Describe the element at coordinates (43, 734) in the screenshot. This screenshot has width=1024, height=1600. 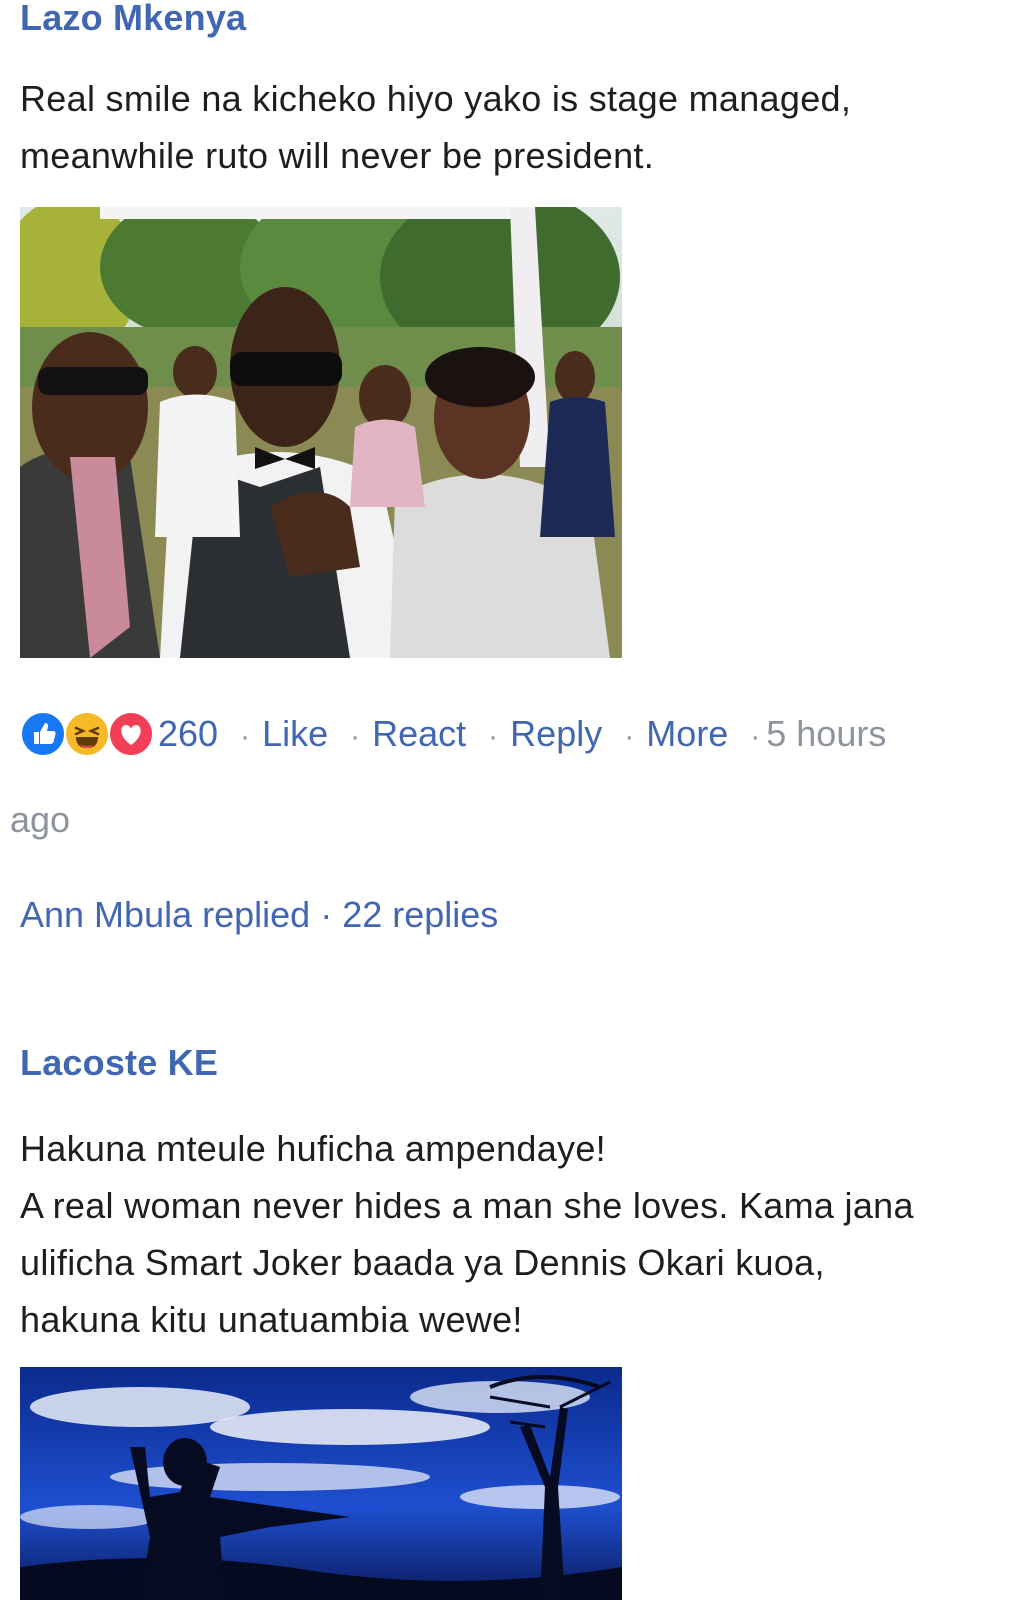
I see `like-icon` at that location.